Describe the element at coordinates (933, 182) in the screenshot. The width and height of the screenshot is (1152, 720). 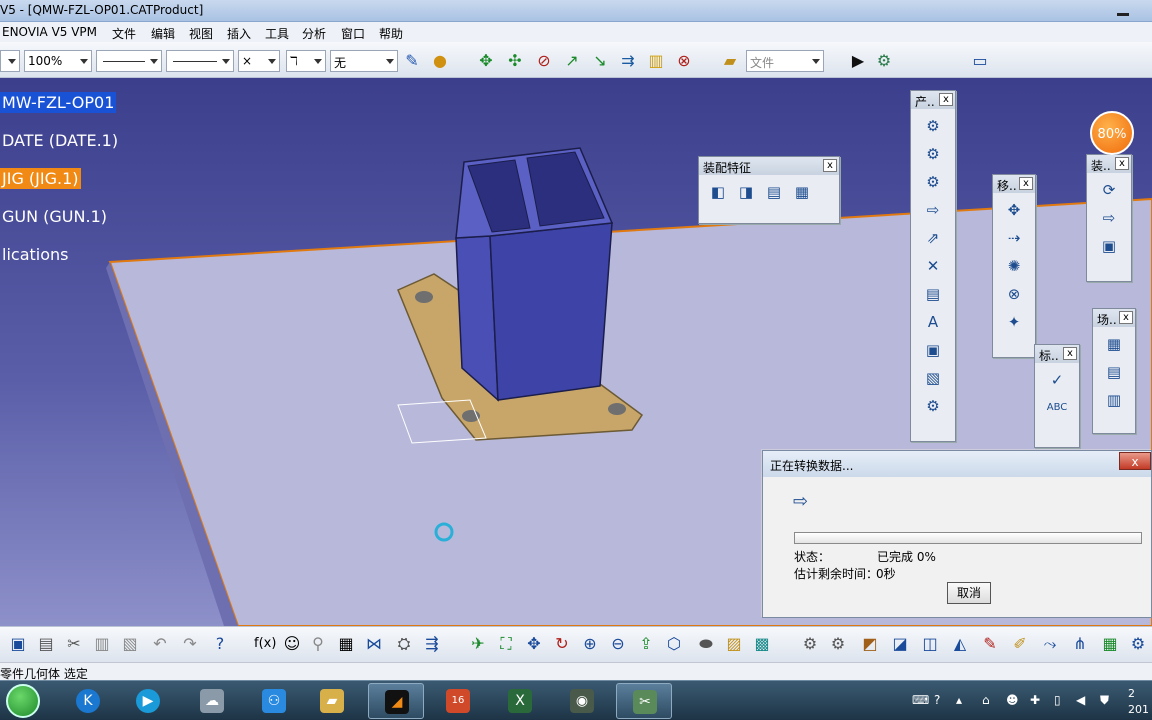
I see `new-part-icon: ⚙` at that location.